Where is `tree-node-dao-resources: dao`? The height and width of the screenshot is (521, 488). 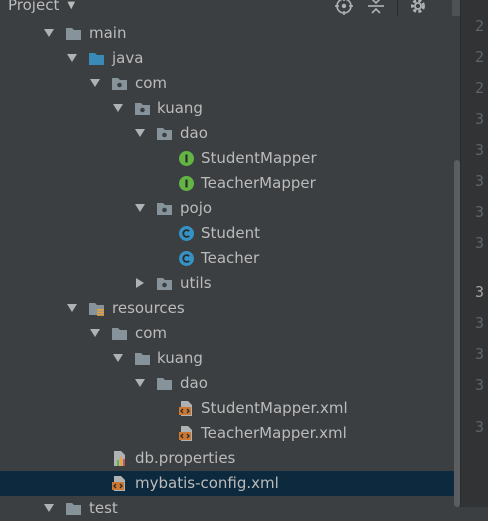 tree-node-dao-resources: dao is located at coordinates (227, 383).